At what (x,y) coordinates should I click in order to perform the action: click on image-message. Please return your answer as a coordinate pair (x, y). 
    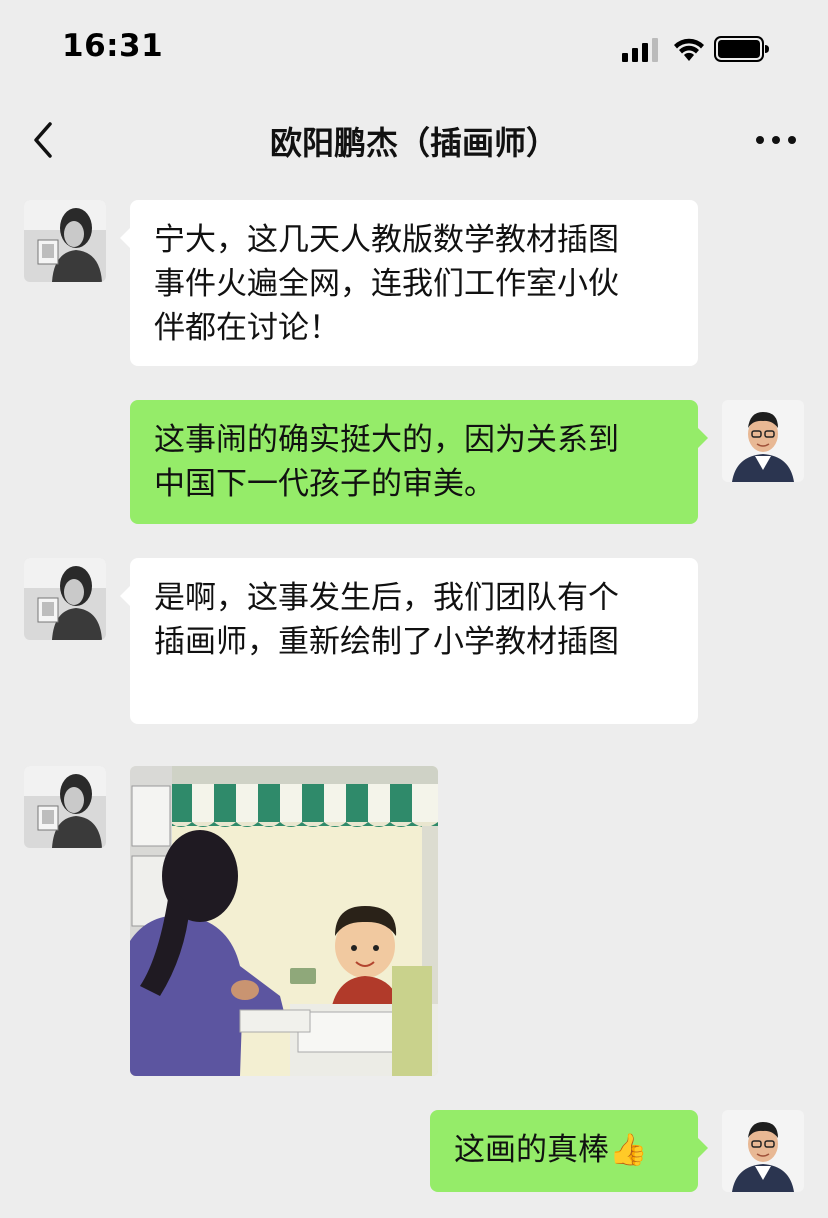
    Looking at the image, I should click on (284, 921).